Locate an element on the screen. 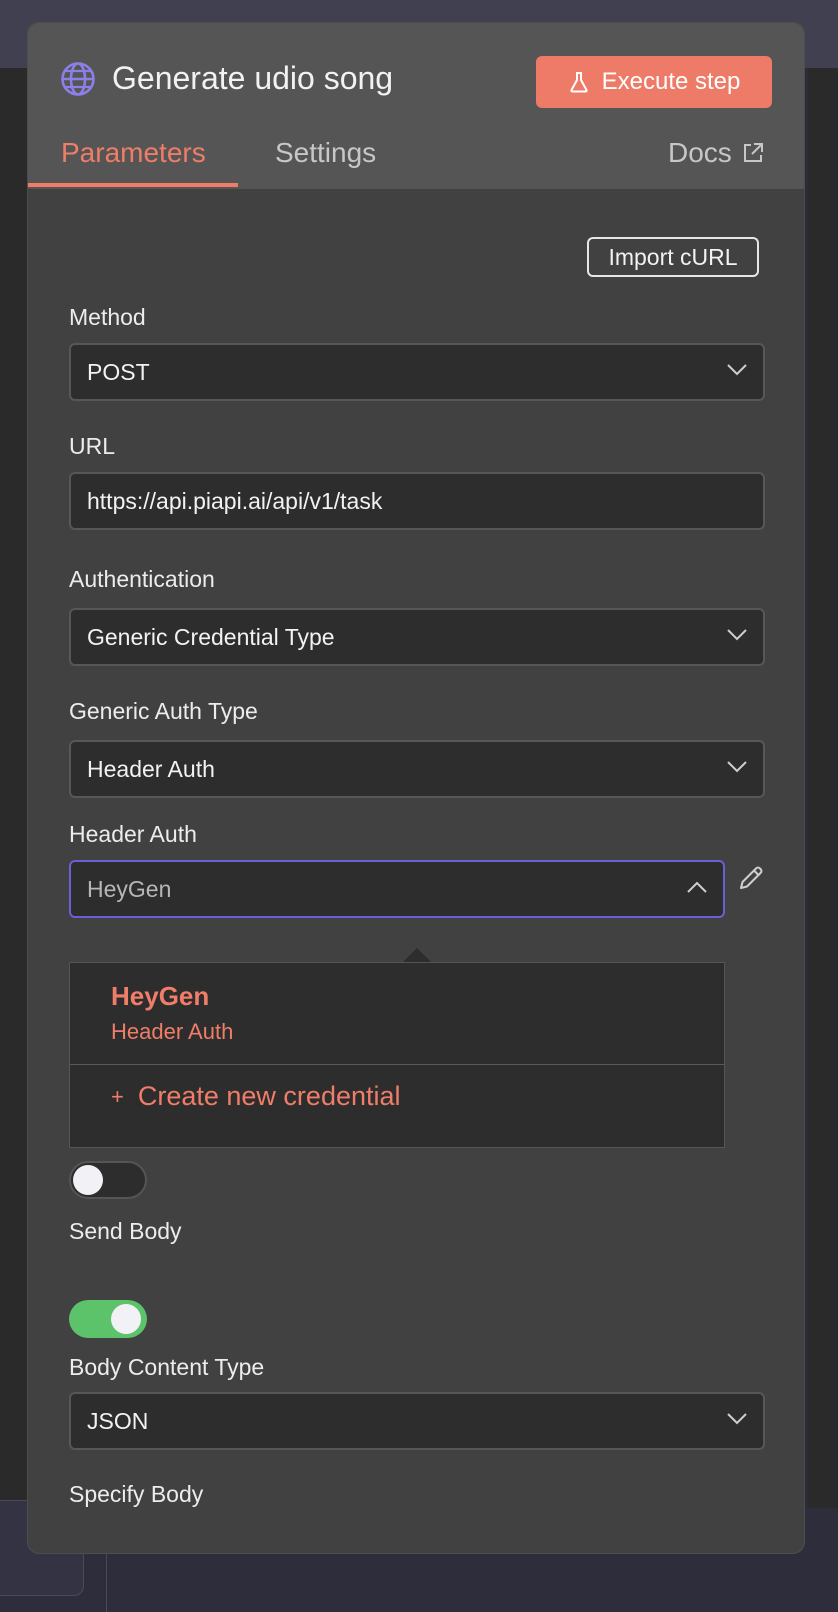  method-select: POST is located at coordinates (417, 372).